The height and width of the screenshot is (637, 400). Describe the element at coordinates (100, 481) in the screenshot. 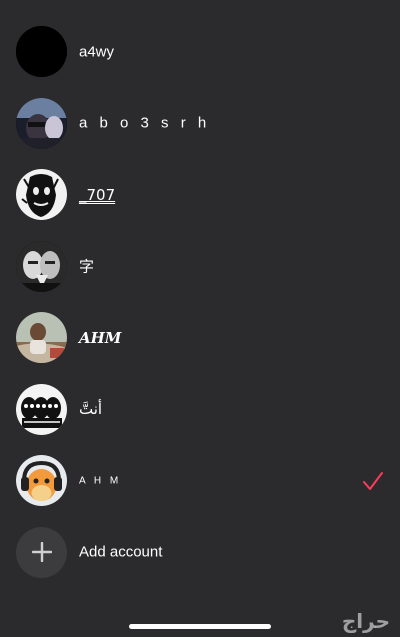

I see `account-name: A H M` at that location.